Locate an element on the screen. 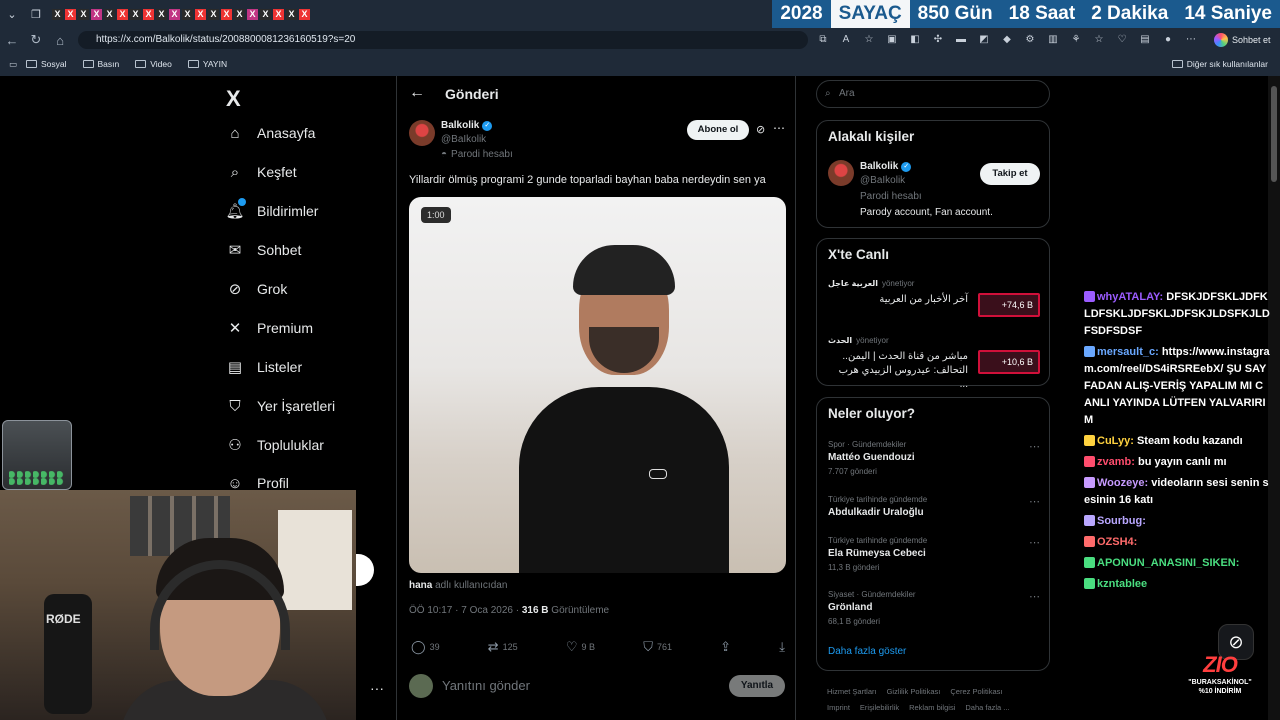 This screenshot has height=720, width=1280. sidebar-item-grok: ⊘ Grok is located at coordinates (257, 289).